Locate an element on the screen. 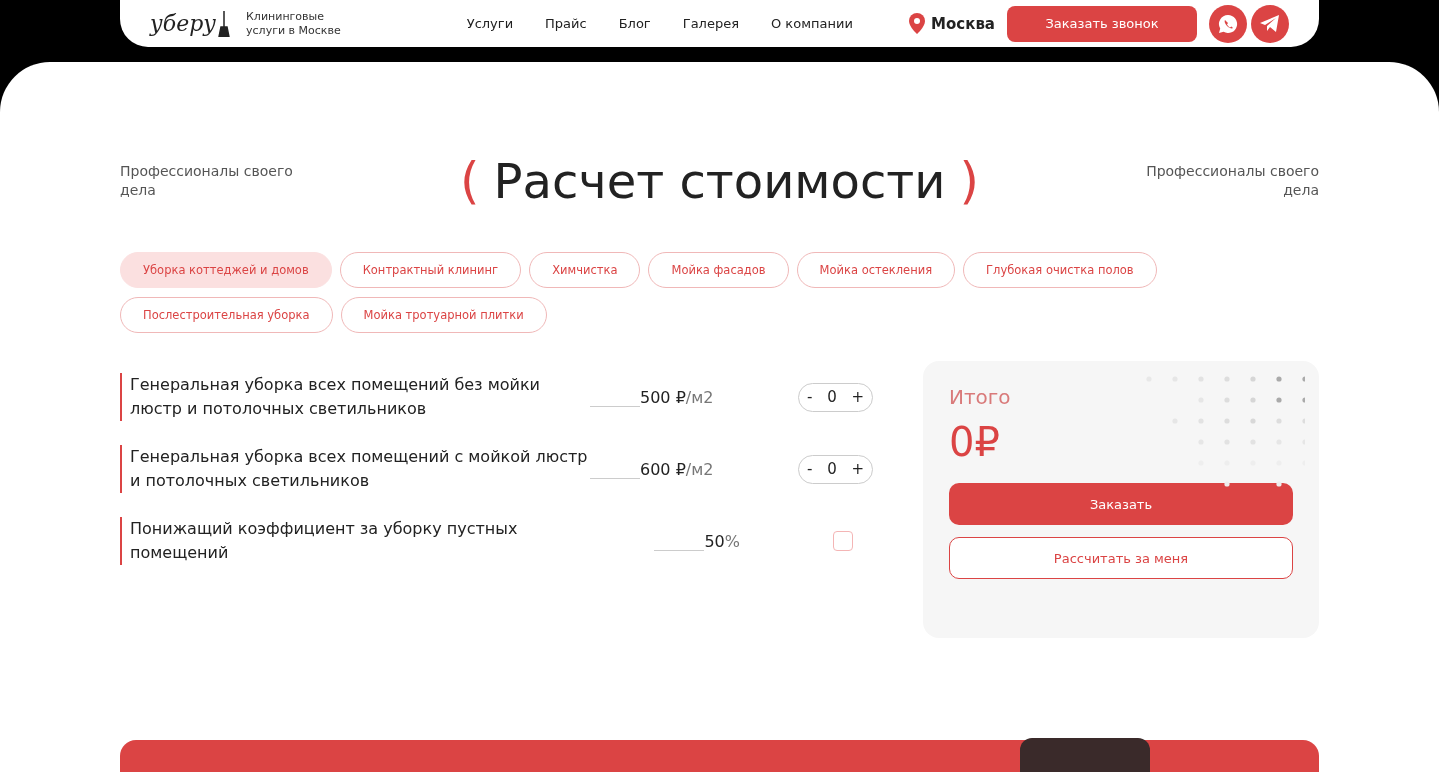  category-tab: Мойка остекления is located at coordinates (876, 270).